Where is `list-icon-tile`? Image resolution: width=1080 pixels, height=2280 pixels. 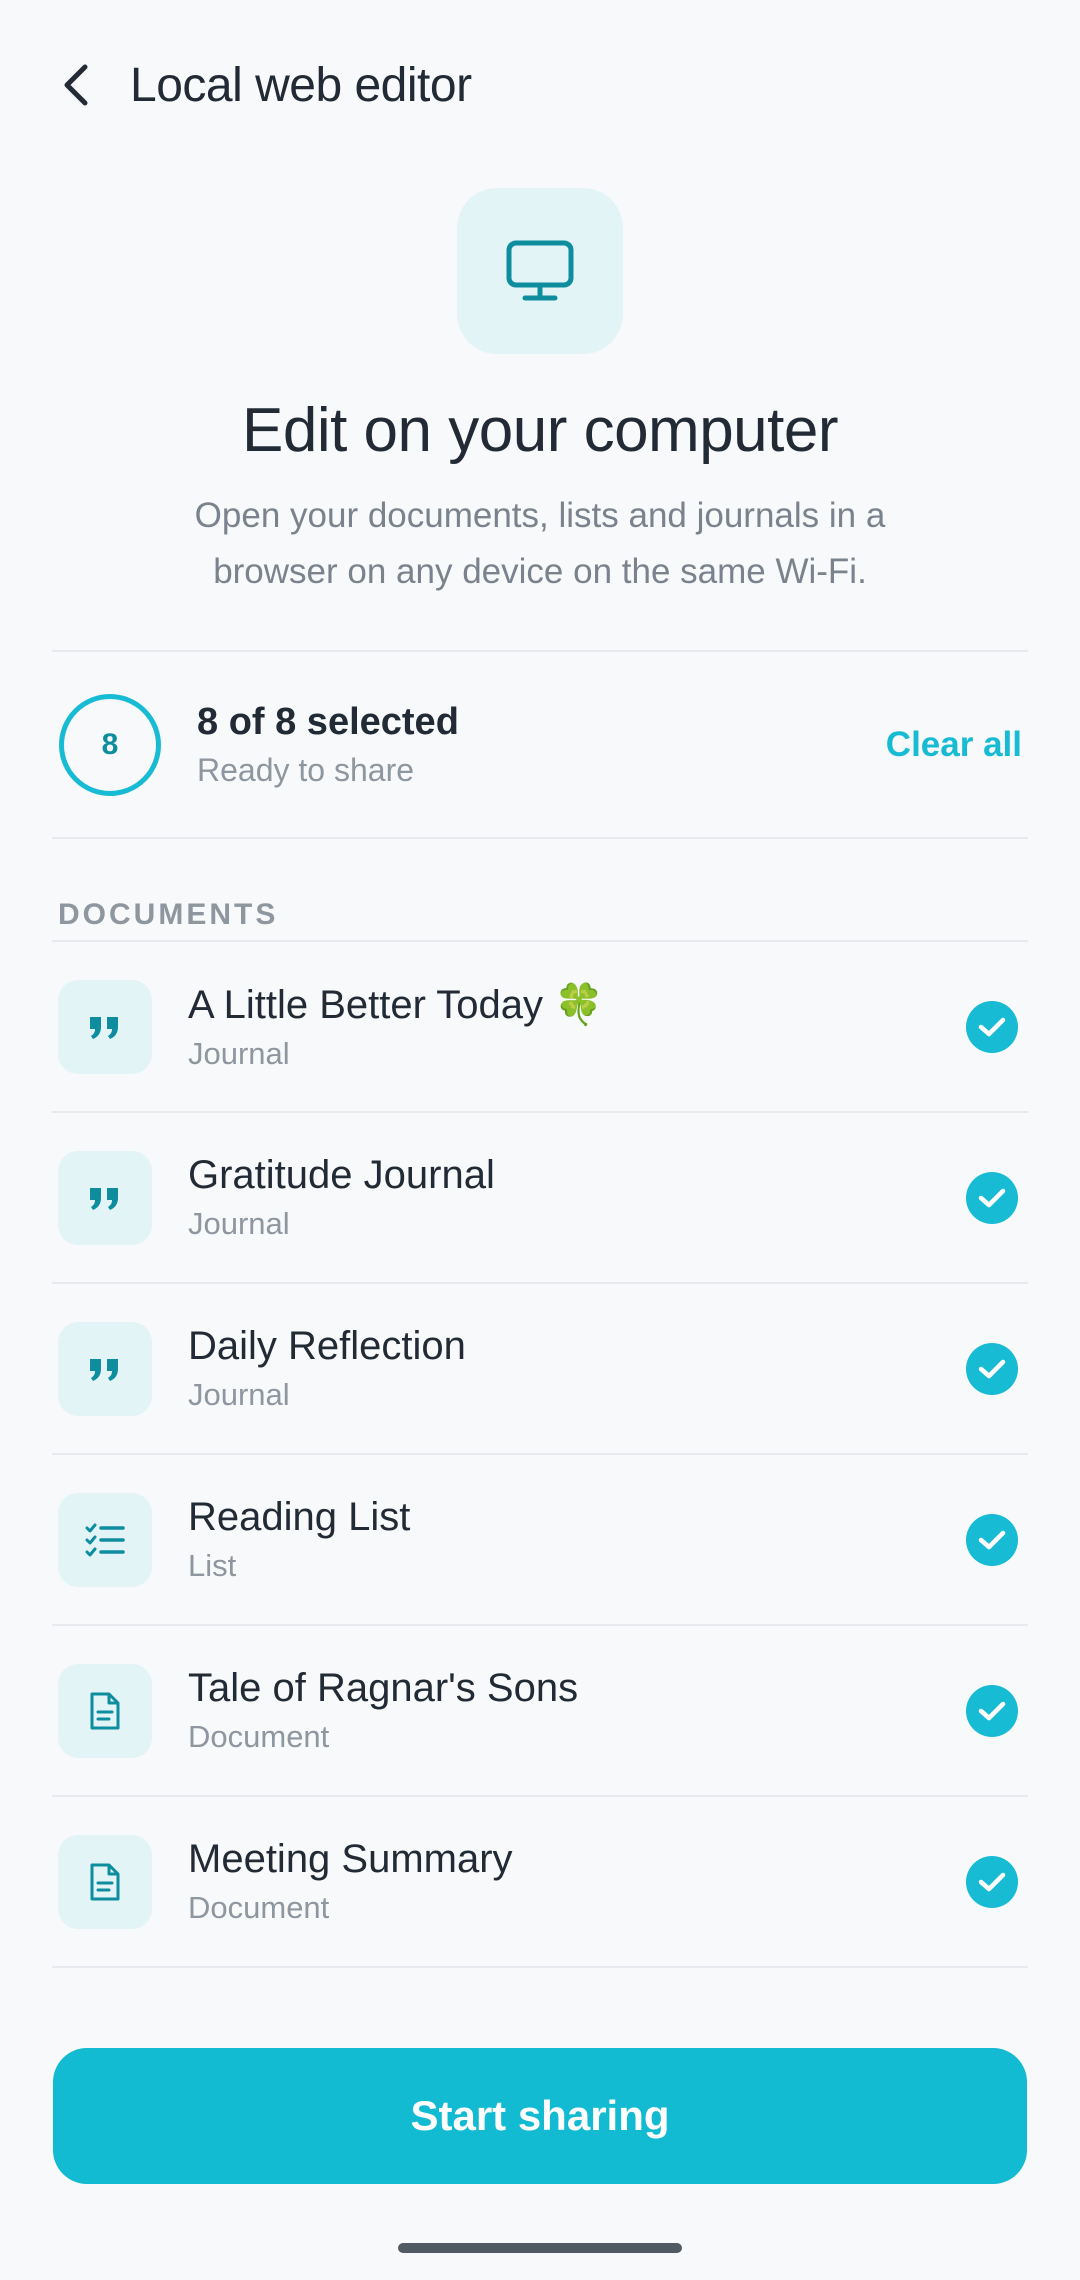 list-icon-tile is located at coordinates (105, 1539).